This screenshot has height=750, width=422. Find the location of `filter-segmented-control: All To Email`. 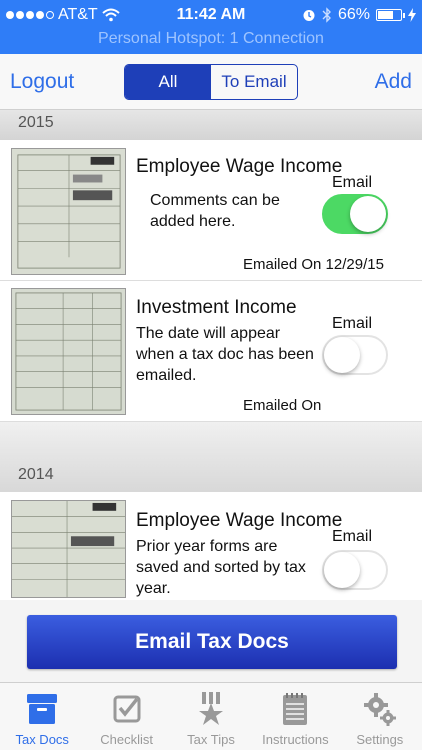

filter-segmented-control: All To Email is located at coordinates (211, 82).